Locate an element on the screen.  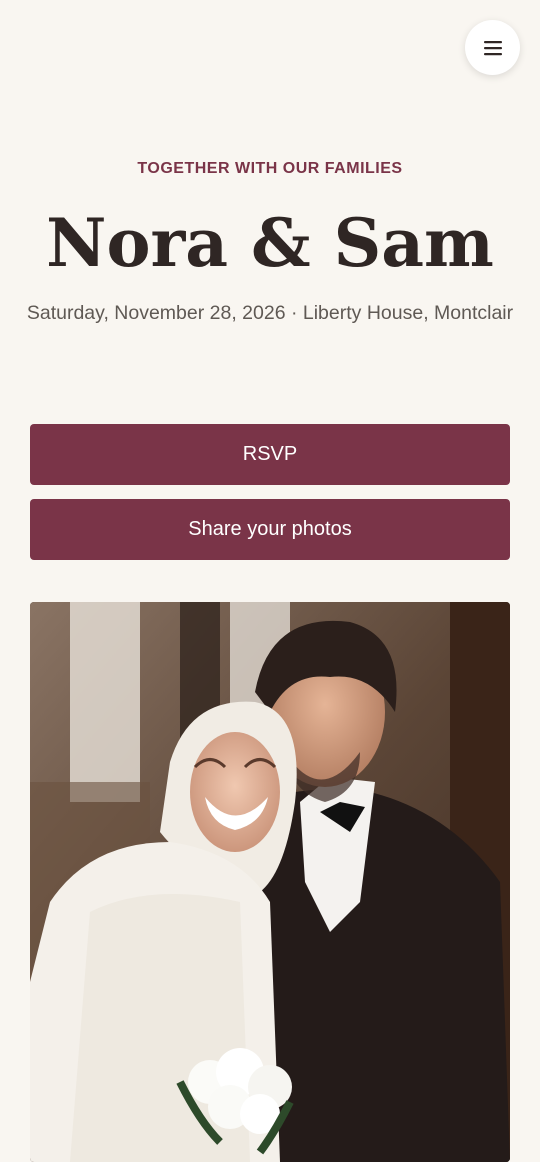
share-photos-button: Share your photos is located at coordinates (270, 529).